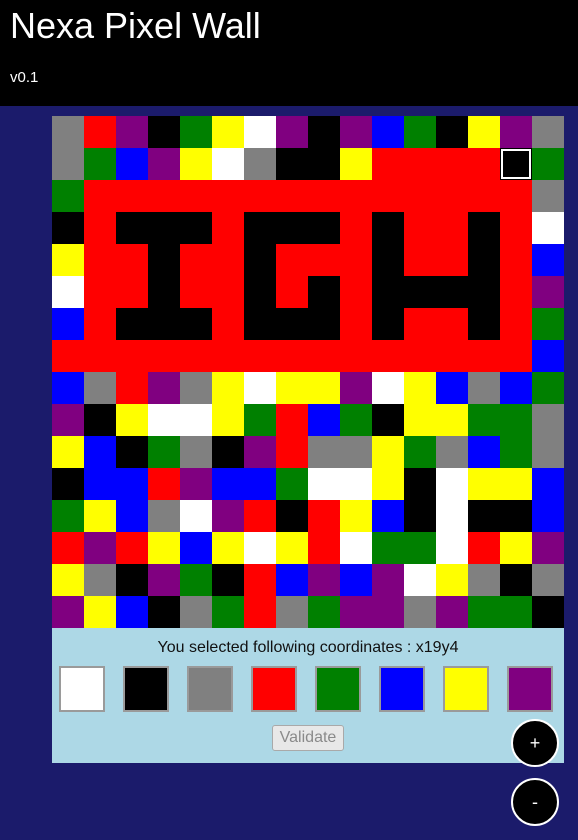 This screenshot has width=578, height=840. What do you see at coordinates (338, 689) in the screenshot?
I see `color-swatch-green` at bounding box center [338, 689].